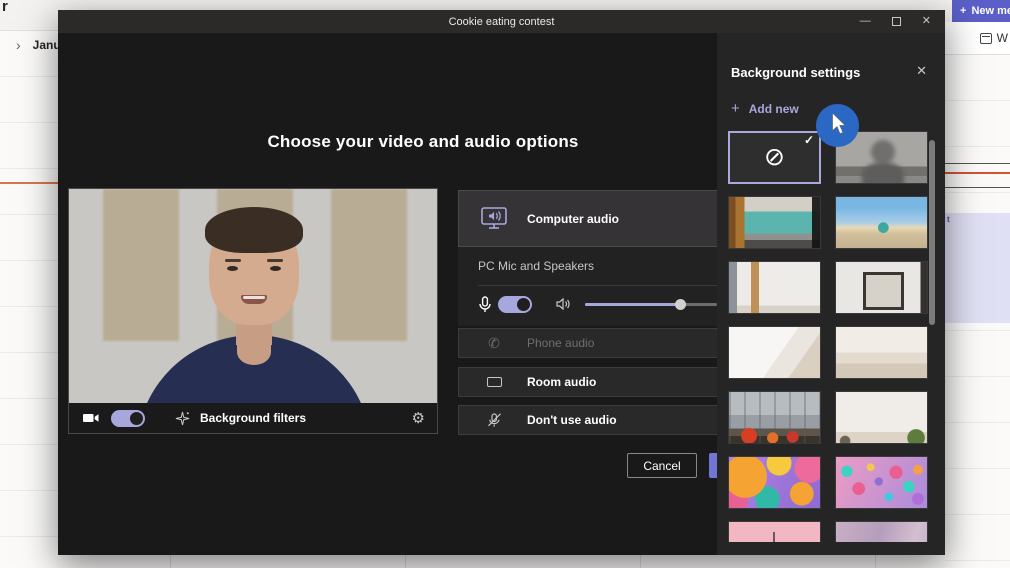 The width and height of the screenshot is (1010, 568). What do you see at coordinates (985, 38) in the screenshot?
I see `calendar-view-icon` at bounding box center [985, 38].